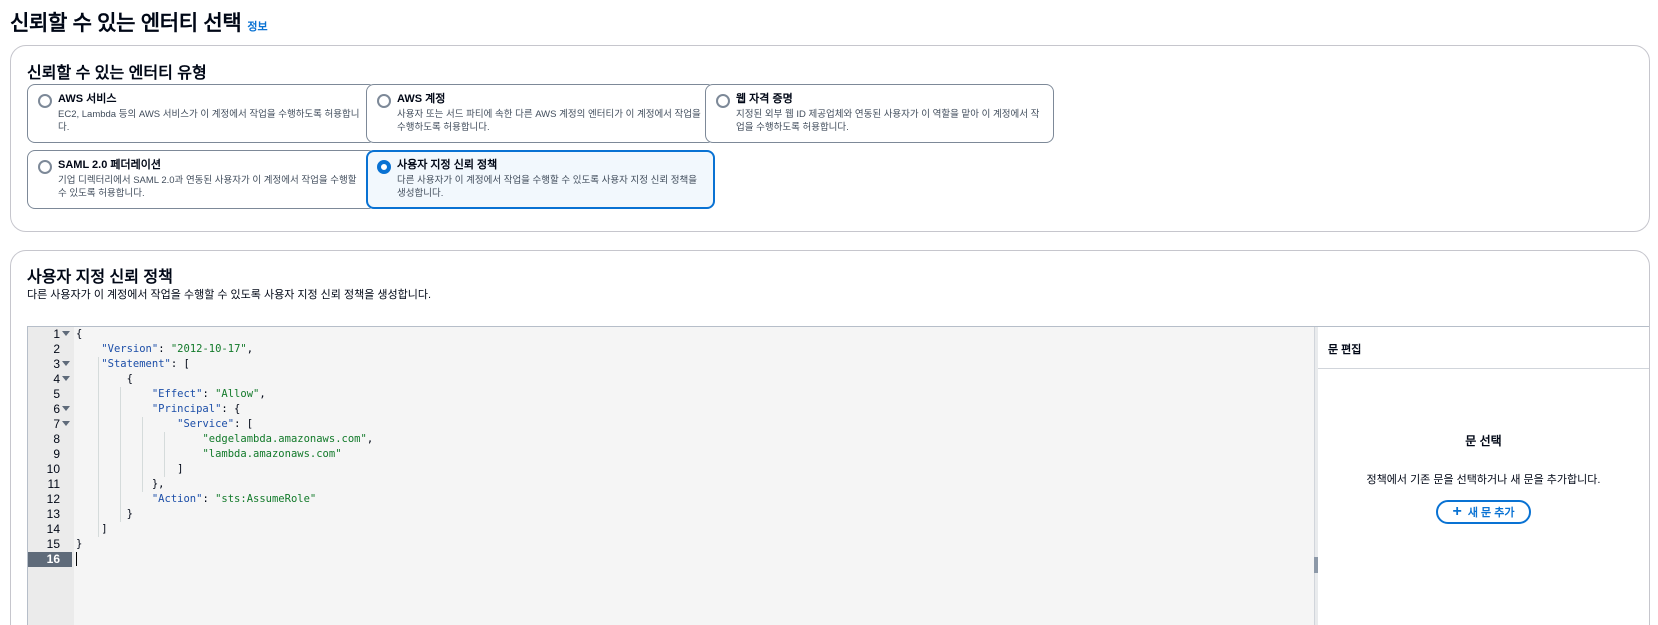  What do you see at coordinates (671, 514) in the screenshot?
I see `code-line: 13 }` at bounding box center [671, 514].